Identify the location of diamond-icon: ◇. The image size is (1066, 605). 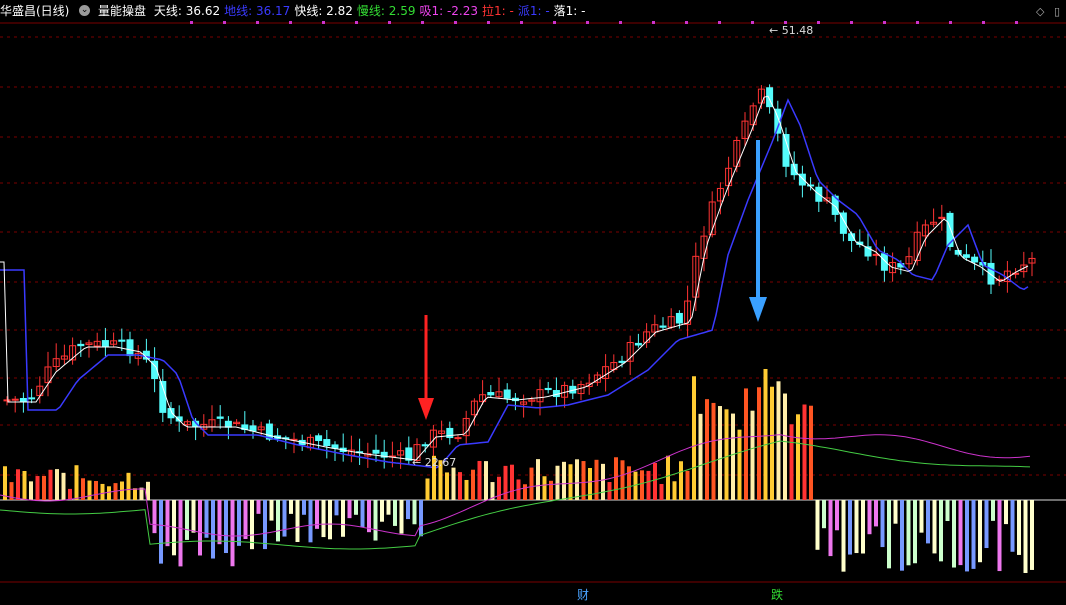
(1040, 11).